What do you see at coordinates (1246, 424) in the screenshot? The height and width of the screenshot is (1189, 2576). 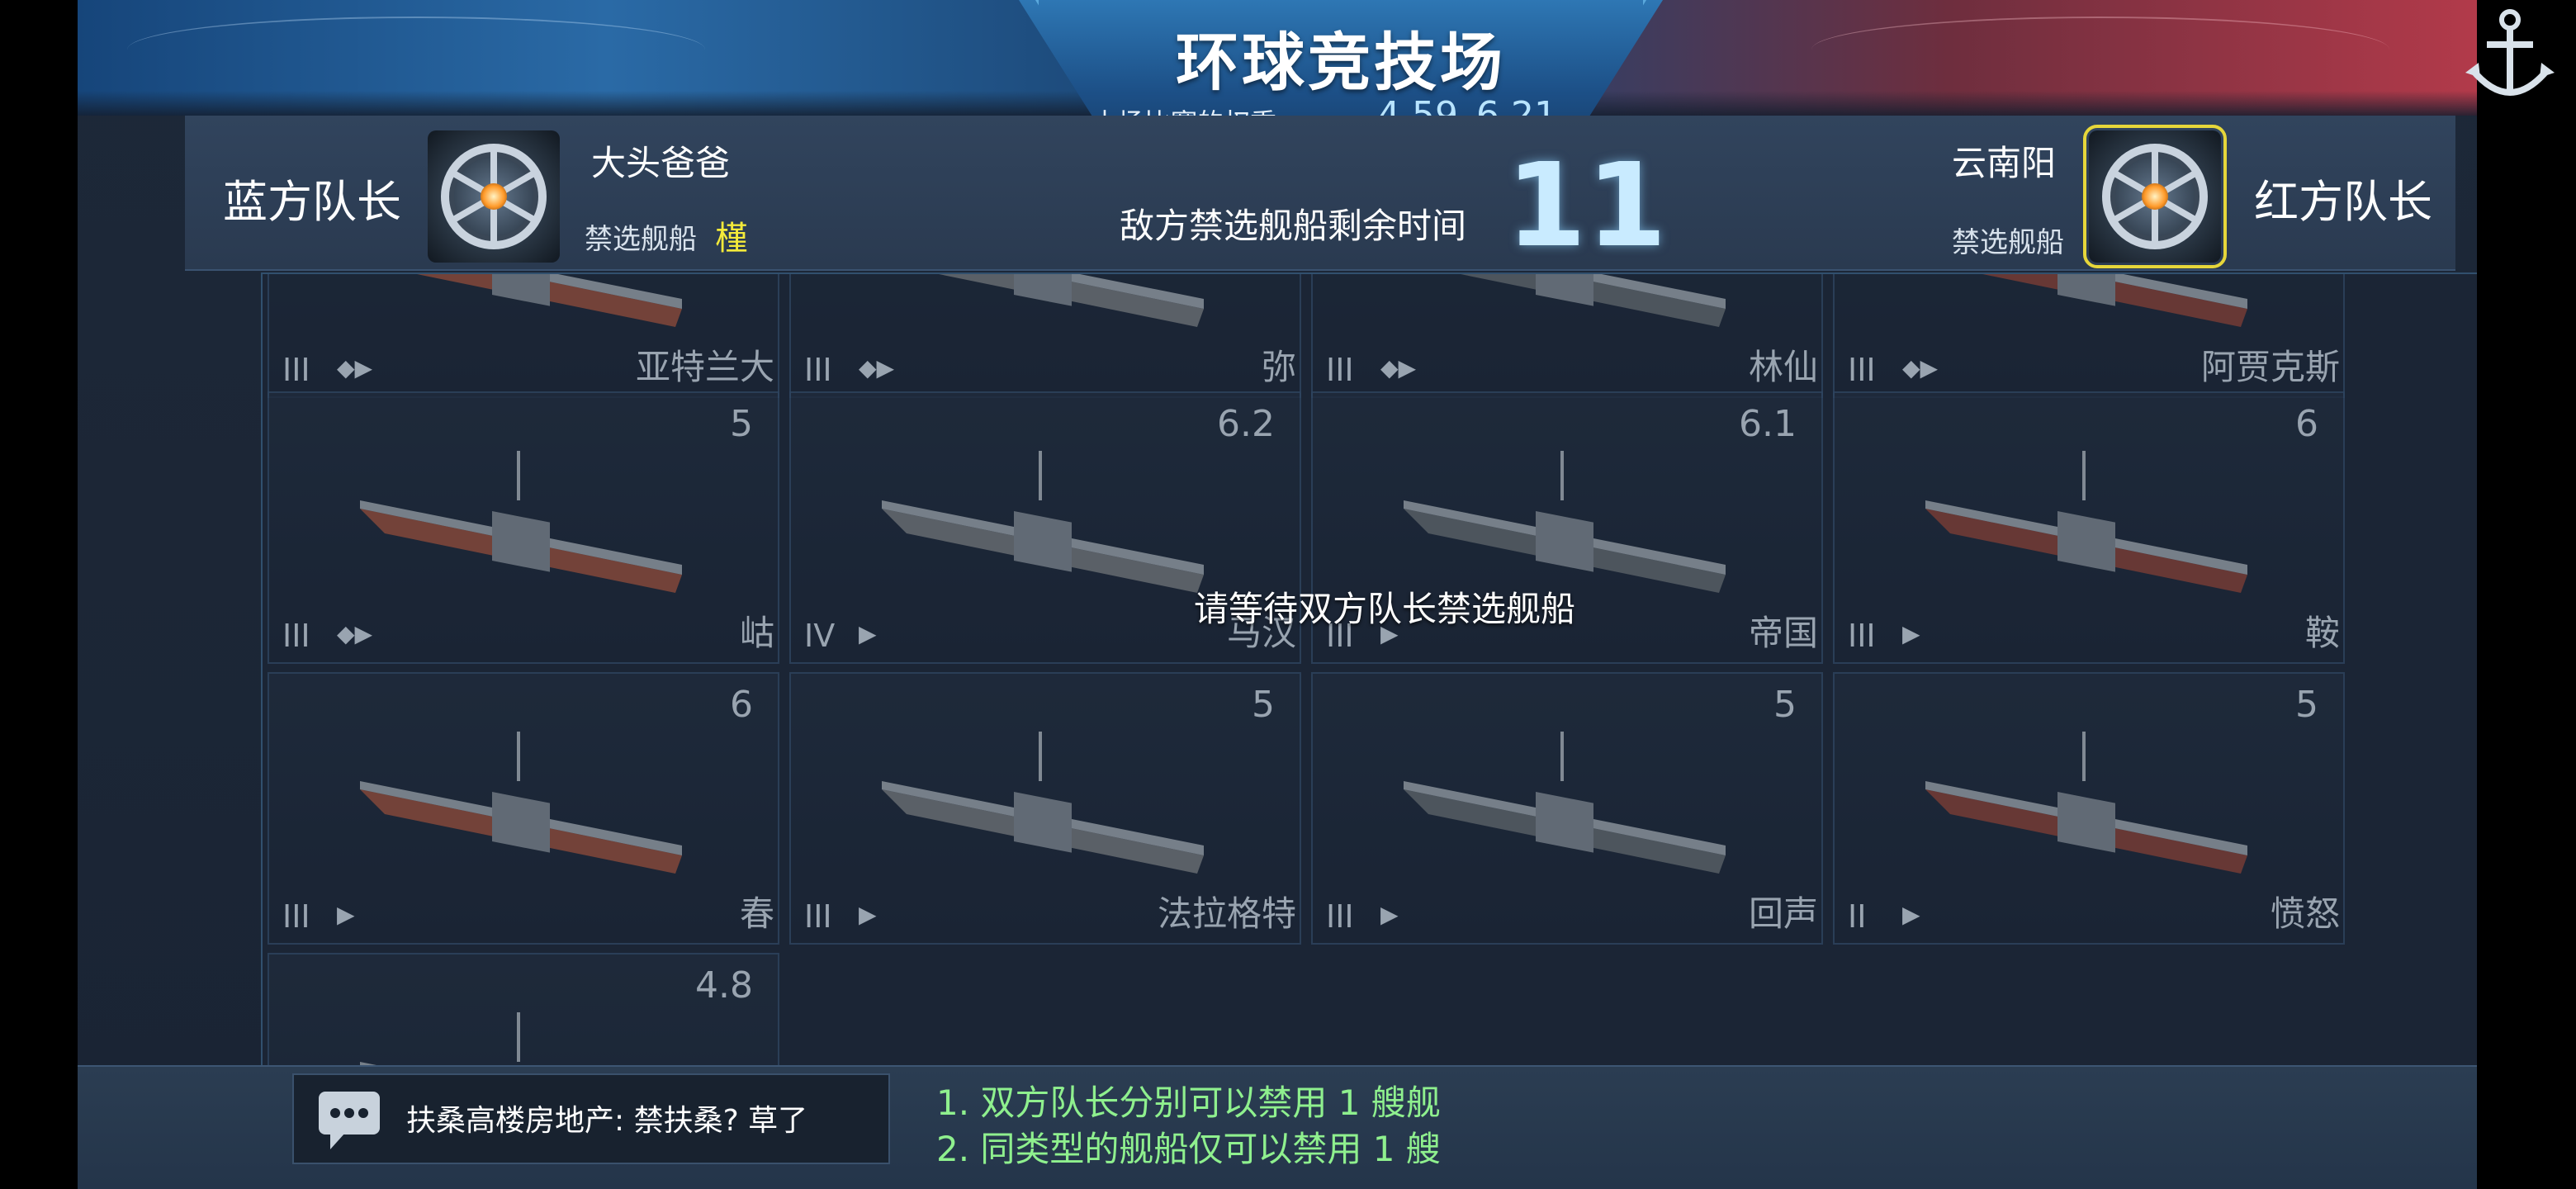 I see `ship-tier: 6.2` at bounding box center [1246, 424].